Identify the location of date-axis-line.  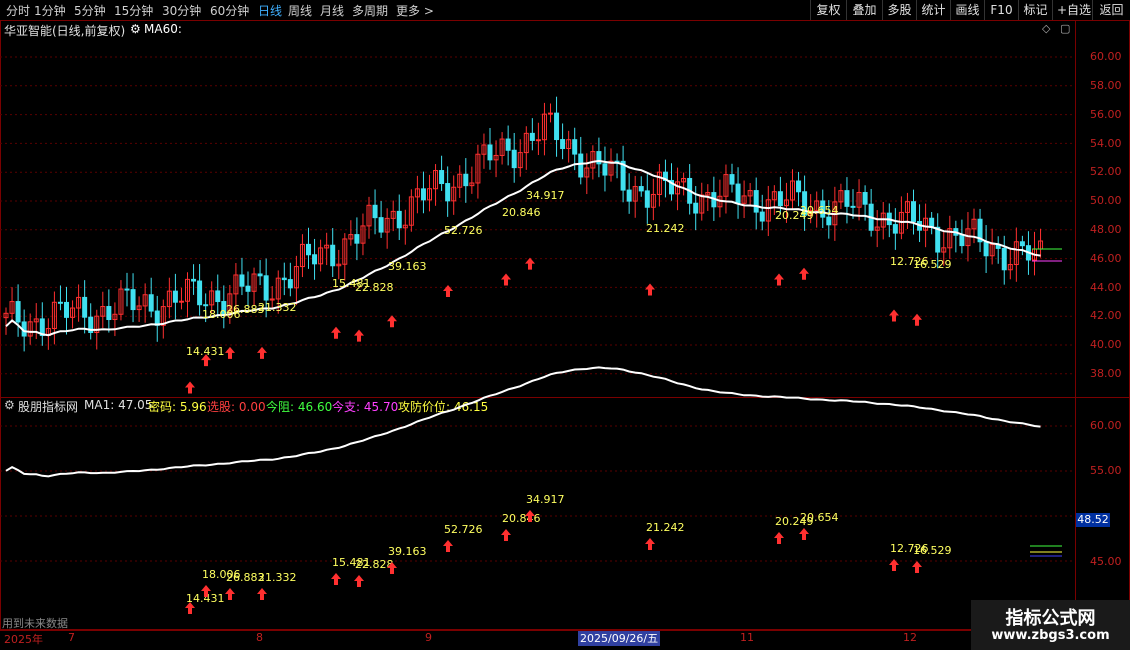
(565, 630).